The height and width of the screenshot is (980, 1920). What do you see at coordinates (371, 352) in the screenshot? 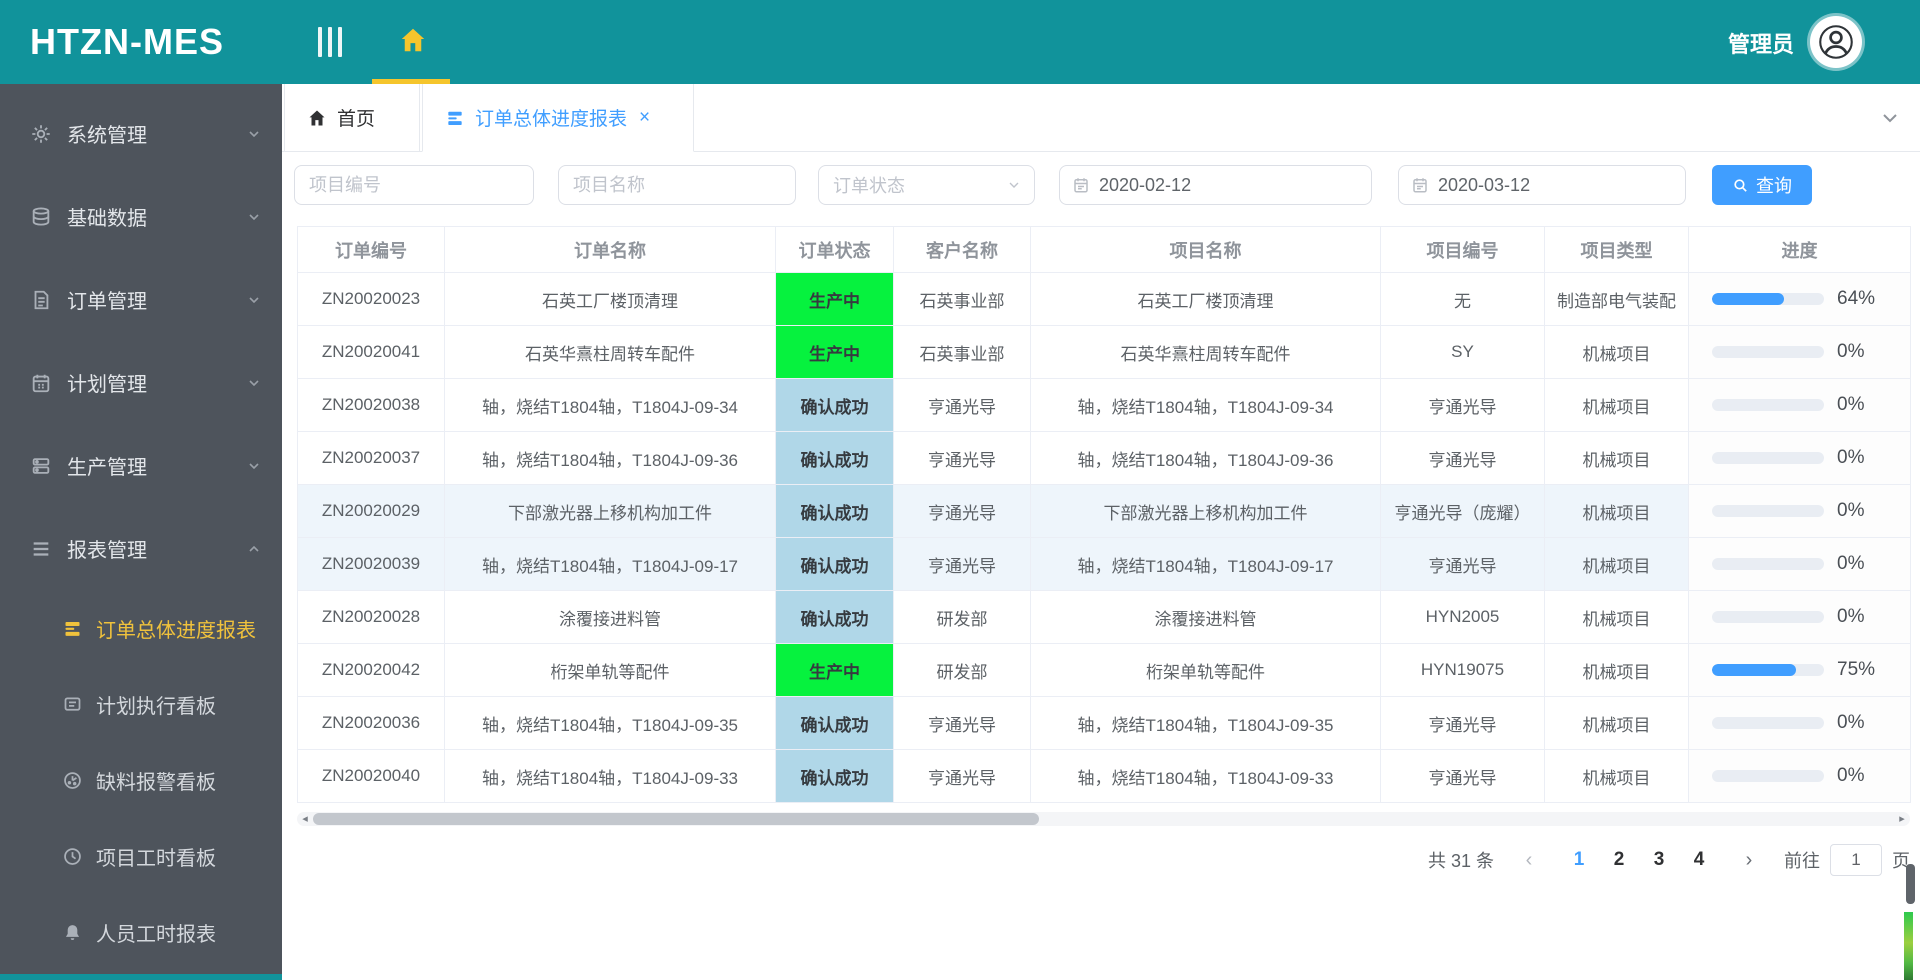
I see `cell-order-no: ZN20020041` at bounding box center [371, 352].